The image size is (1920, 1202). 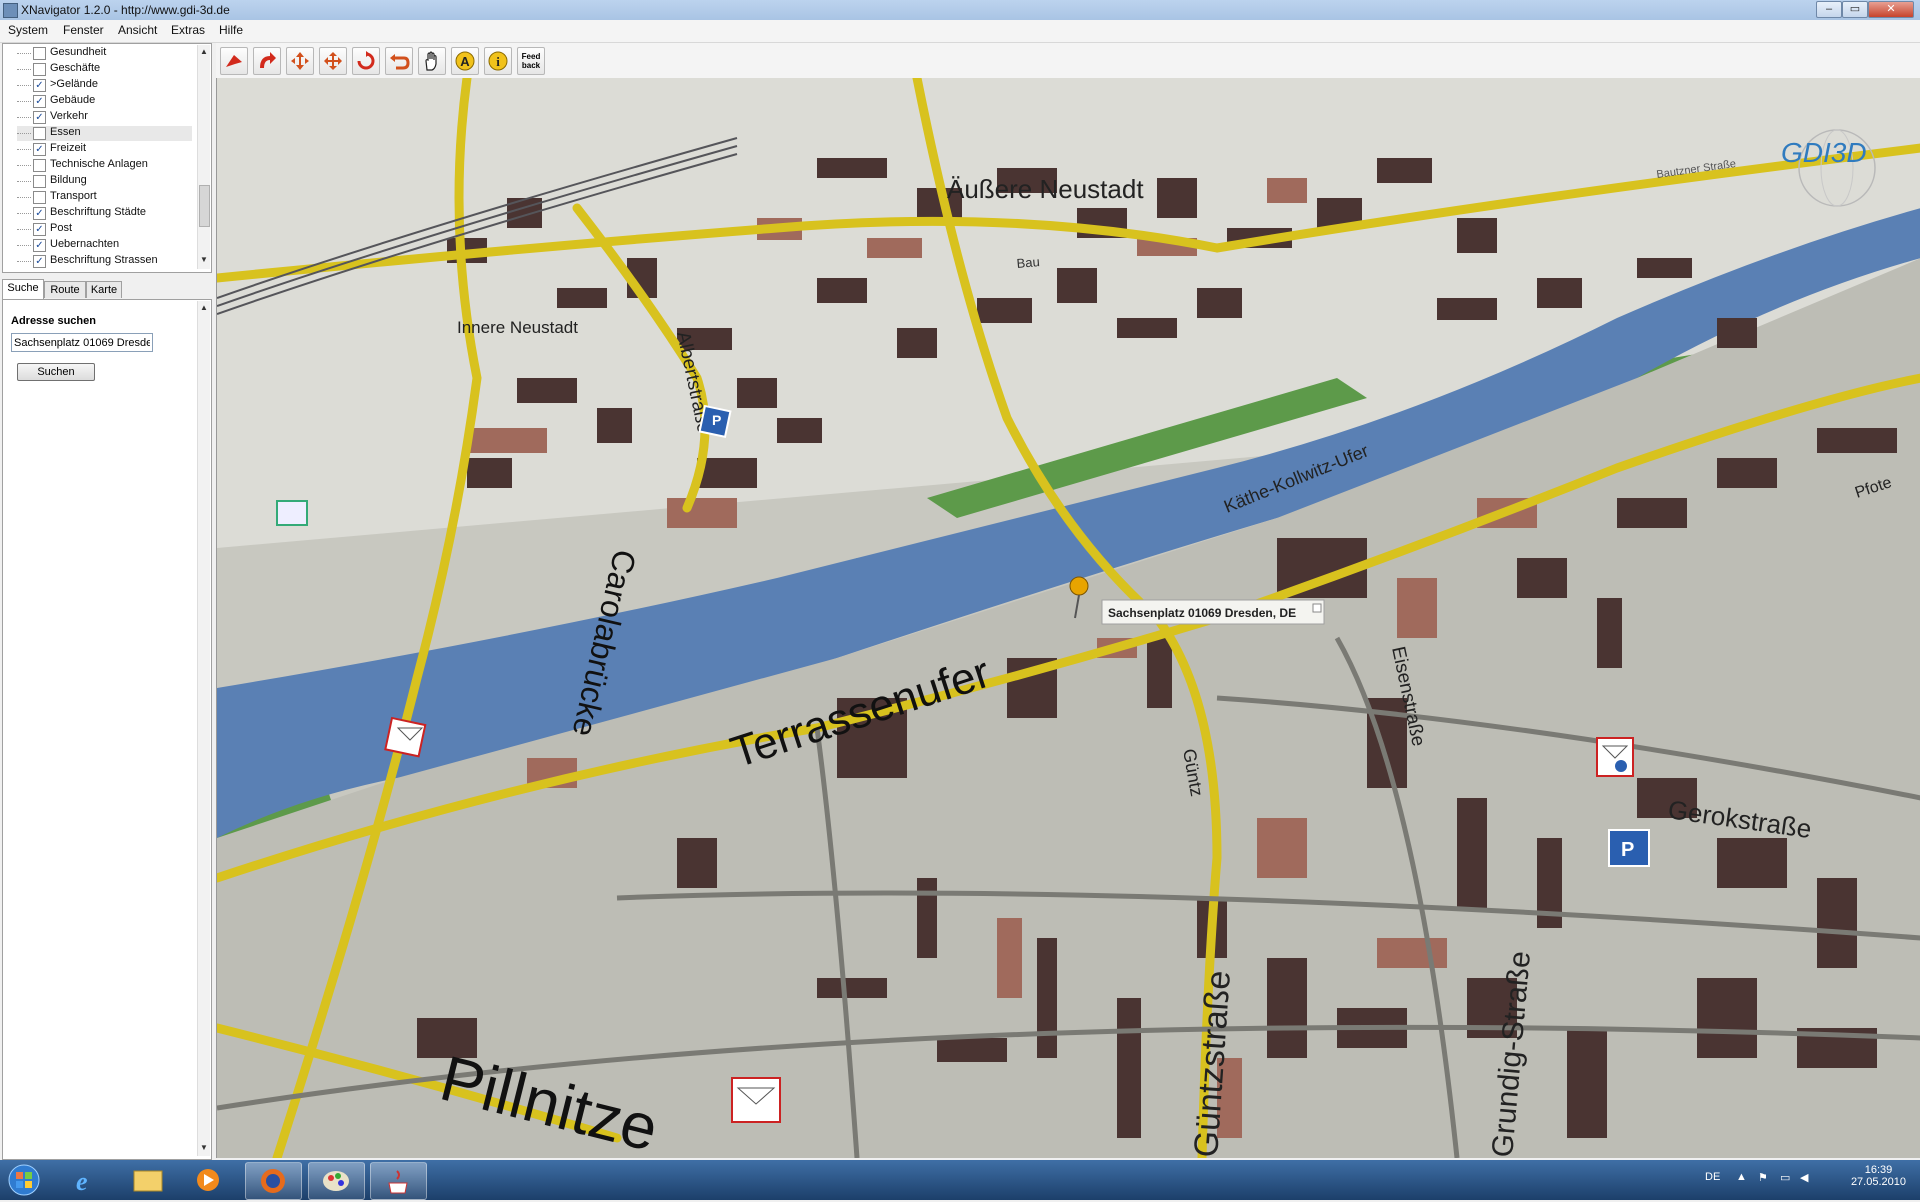 What do you see at coordinates (1317, 608) in the screenshot?
I see `popup-close-icon` at bounding box center [1317, 608].